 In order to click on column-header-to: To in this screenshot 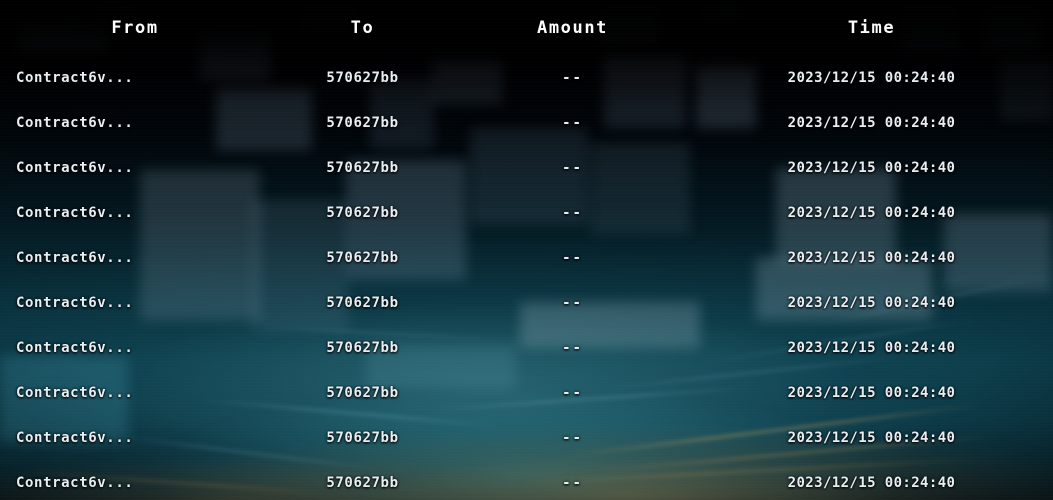, I will do `click(362, 28)`.